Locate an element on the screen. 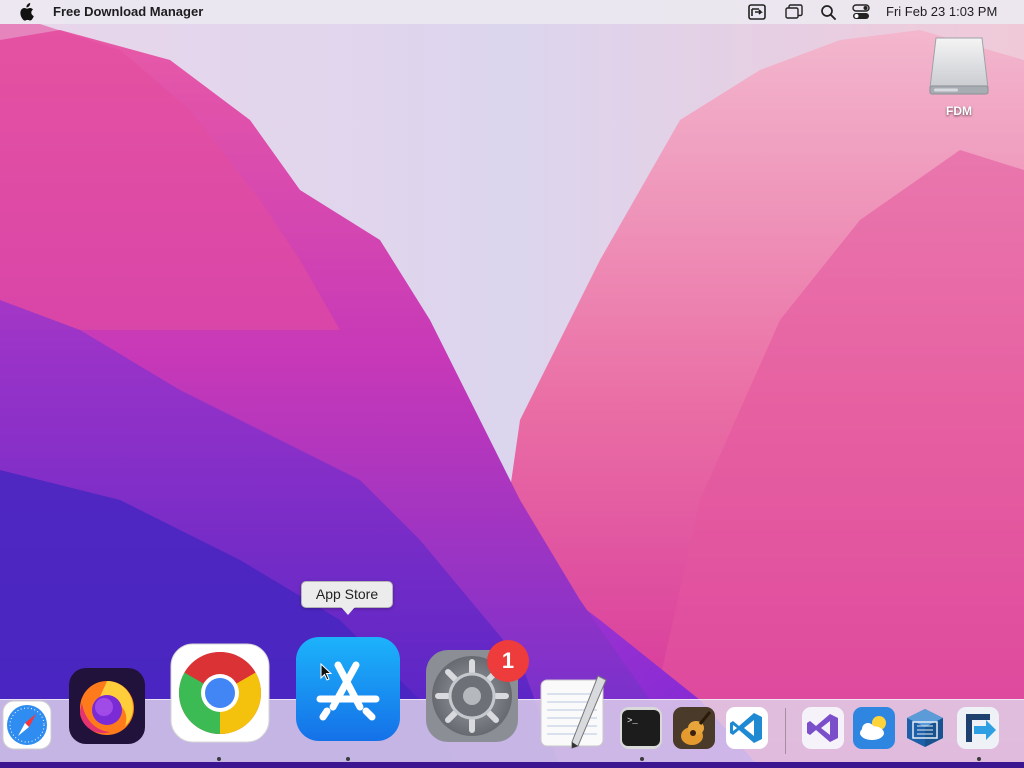 The height and width of the screenshot is (768, 1024). dock-item-vscode is located at coordinates (747, 728).